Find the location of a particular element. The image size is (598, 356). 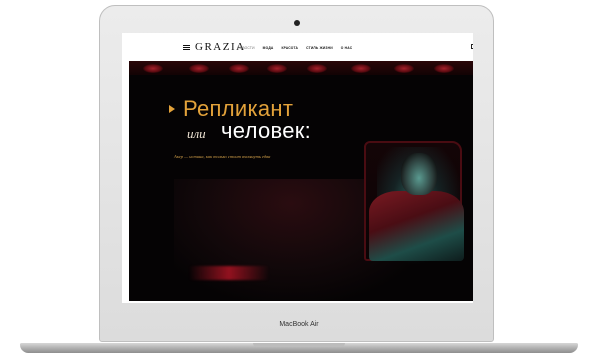

ceiling-lights is located at coordinates (301, 68).